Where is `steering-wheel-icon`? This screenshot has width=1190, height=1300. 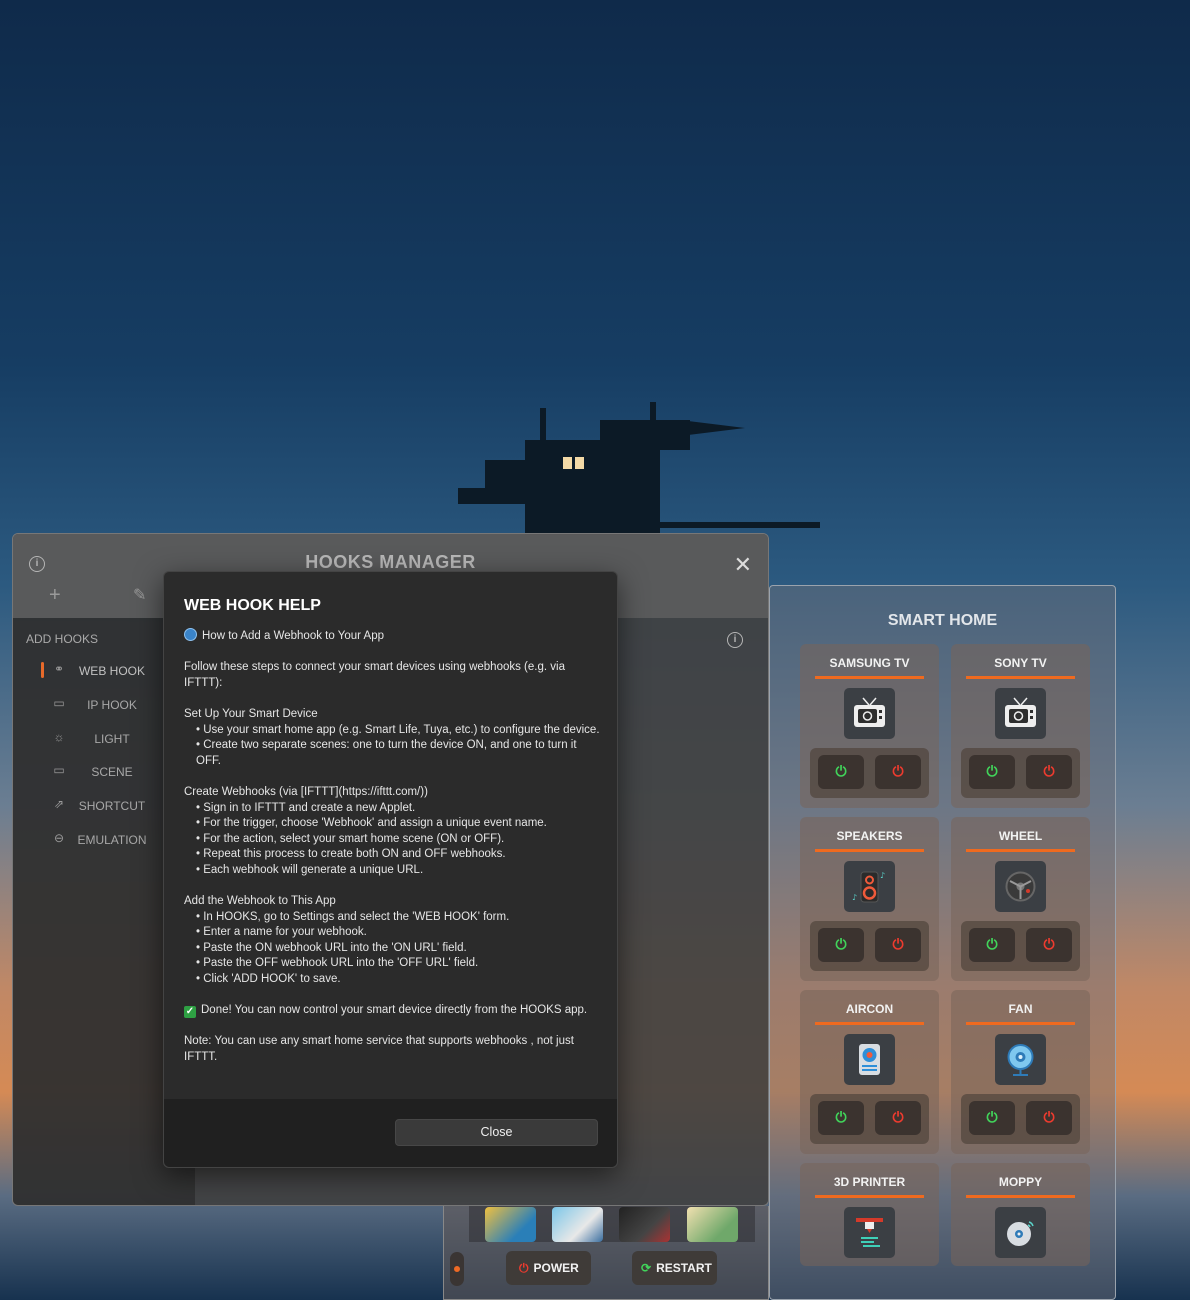
steering-wheel-icon is located at coordinates (1020, 886).